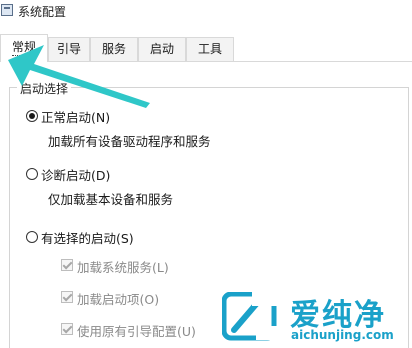  What do you see at coordinates (251, 316) in the screenshot?
I see `brand-logo-icon` at bounding box center [251, 316].